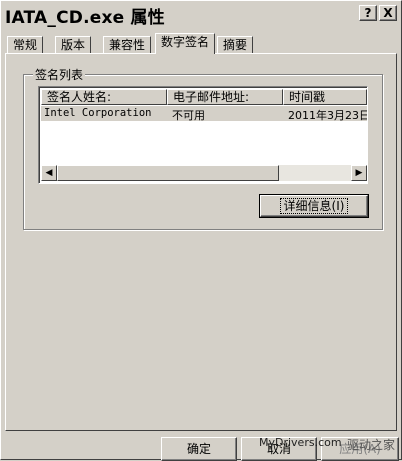 The image size is (402, 461). Describe the element at coordinates (388, 13) in the screenshot. I see `close-button: X` at that location.